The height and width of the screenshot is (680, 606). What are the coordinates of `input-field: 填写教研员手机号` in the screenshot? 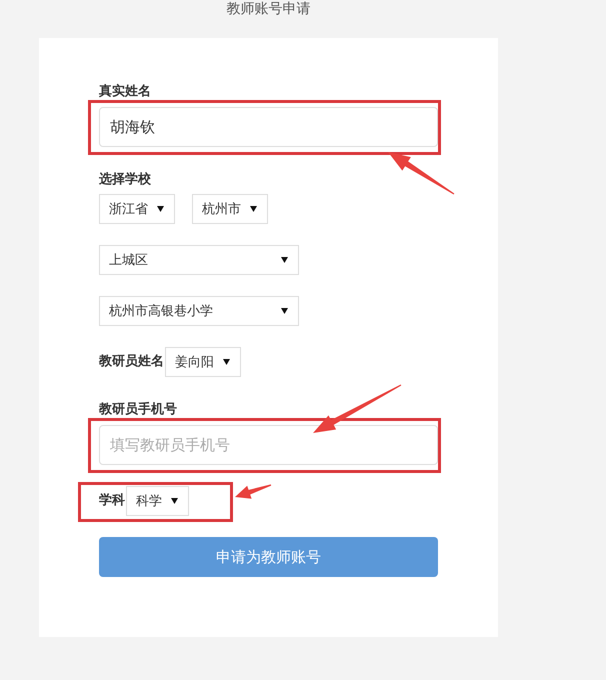 It's located at (268, 445).